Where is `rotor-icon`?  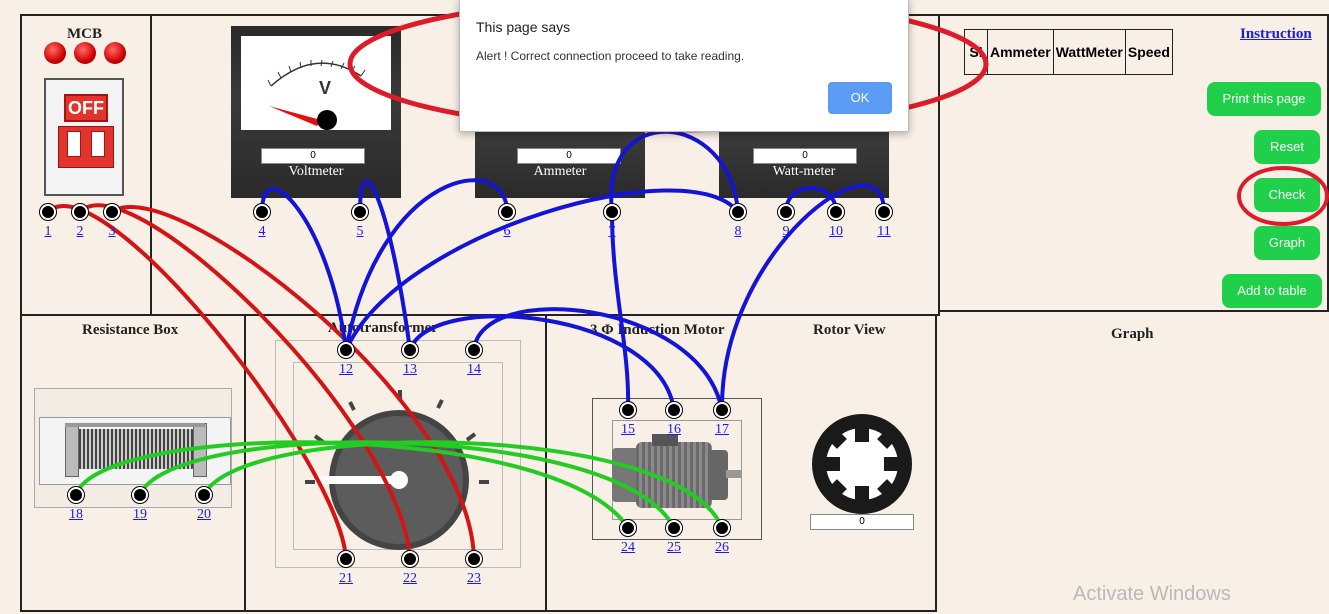 rotor-icon is located at coordinates (862, 464).